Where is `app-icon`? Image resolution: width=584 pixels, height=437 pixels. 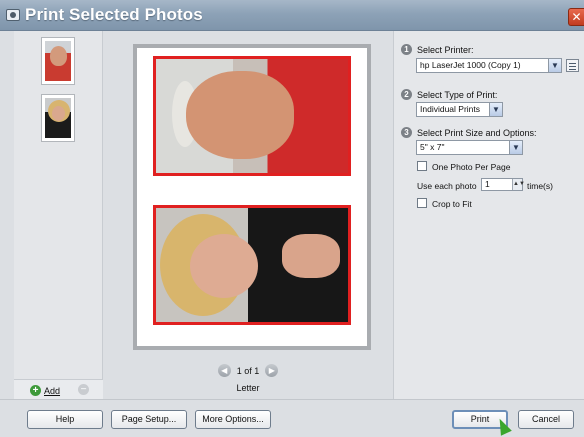 app-icon is located at coordinates (13, 15).